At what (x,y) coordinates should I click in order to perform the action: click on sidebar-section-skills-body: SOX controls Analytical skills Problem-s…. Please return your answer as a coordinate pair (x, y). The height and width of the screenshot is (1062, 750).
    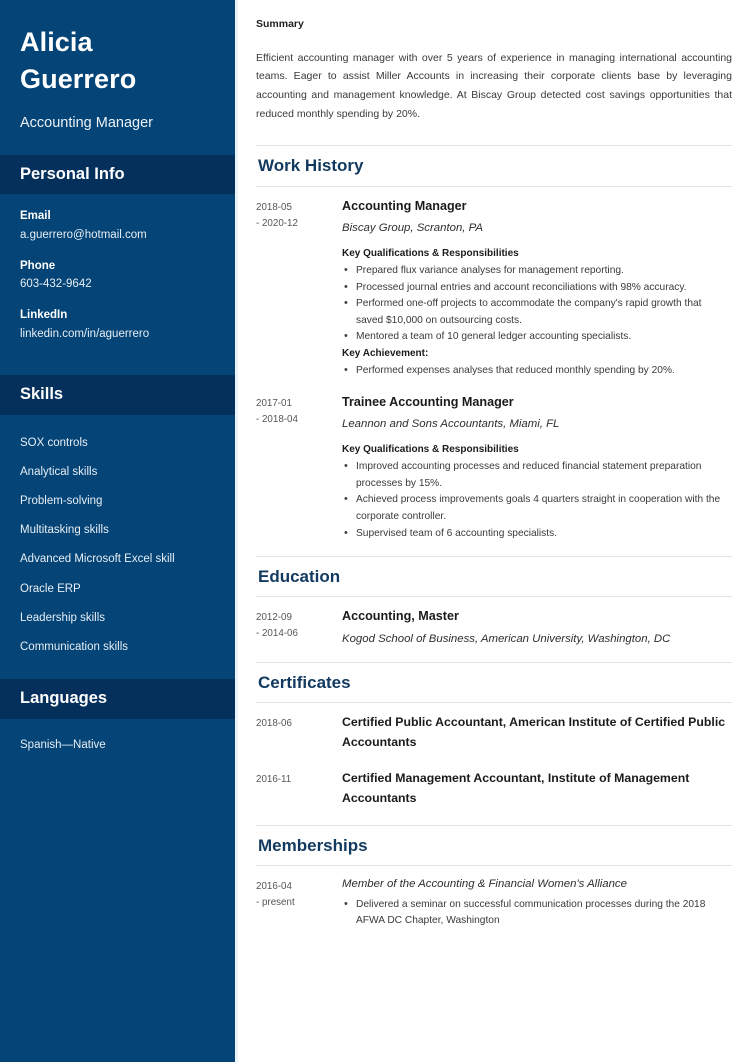
    Looking at the image, I should click on (119, 547).